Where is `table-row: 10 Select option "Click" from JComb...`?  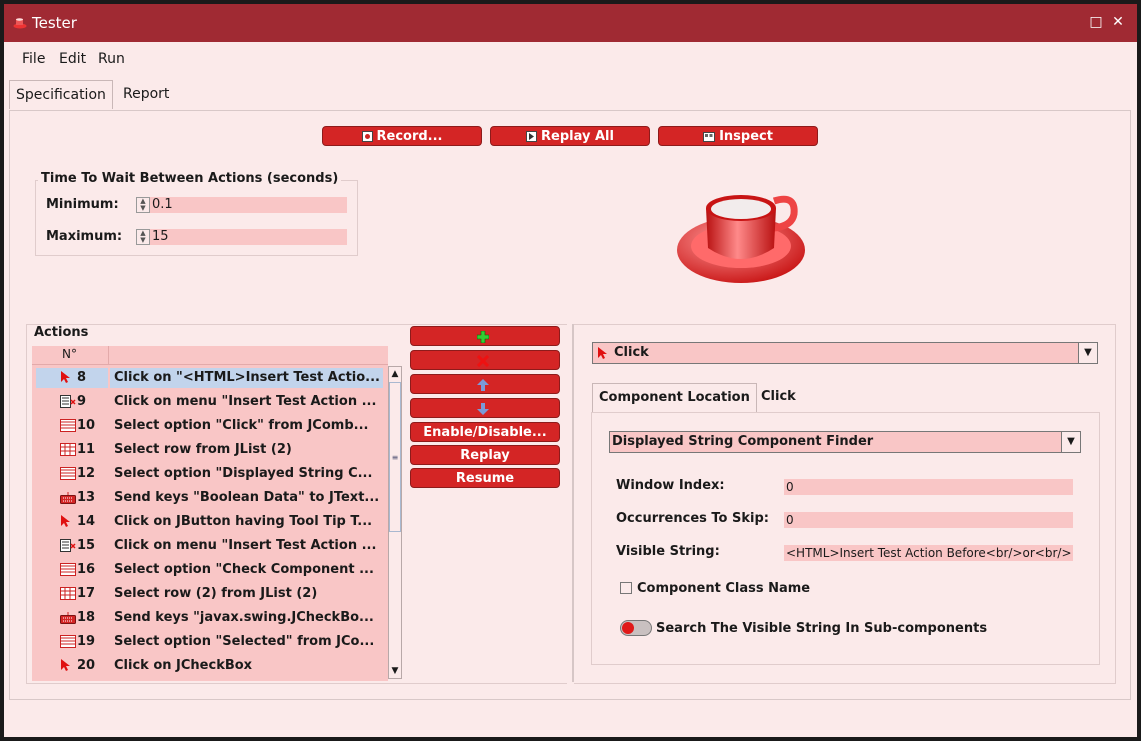 table-row: 10 Select option "Click" from JComb... is located at coordinates (209, 426).